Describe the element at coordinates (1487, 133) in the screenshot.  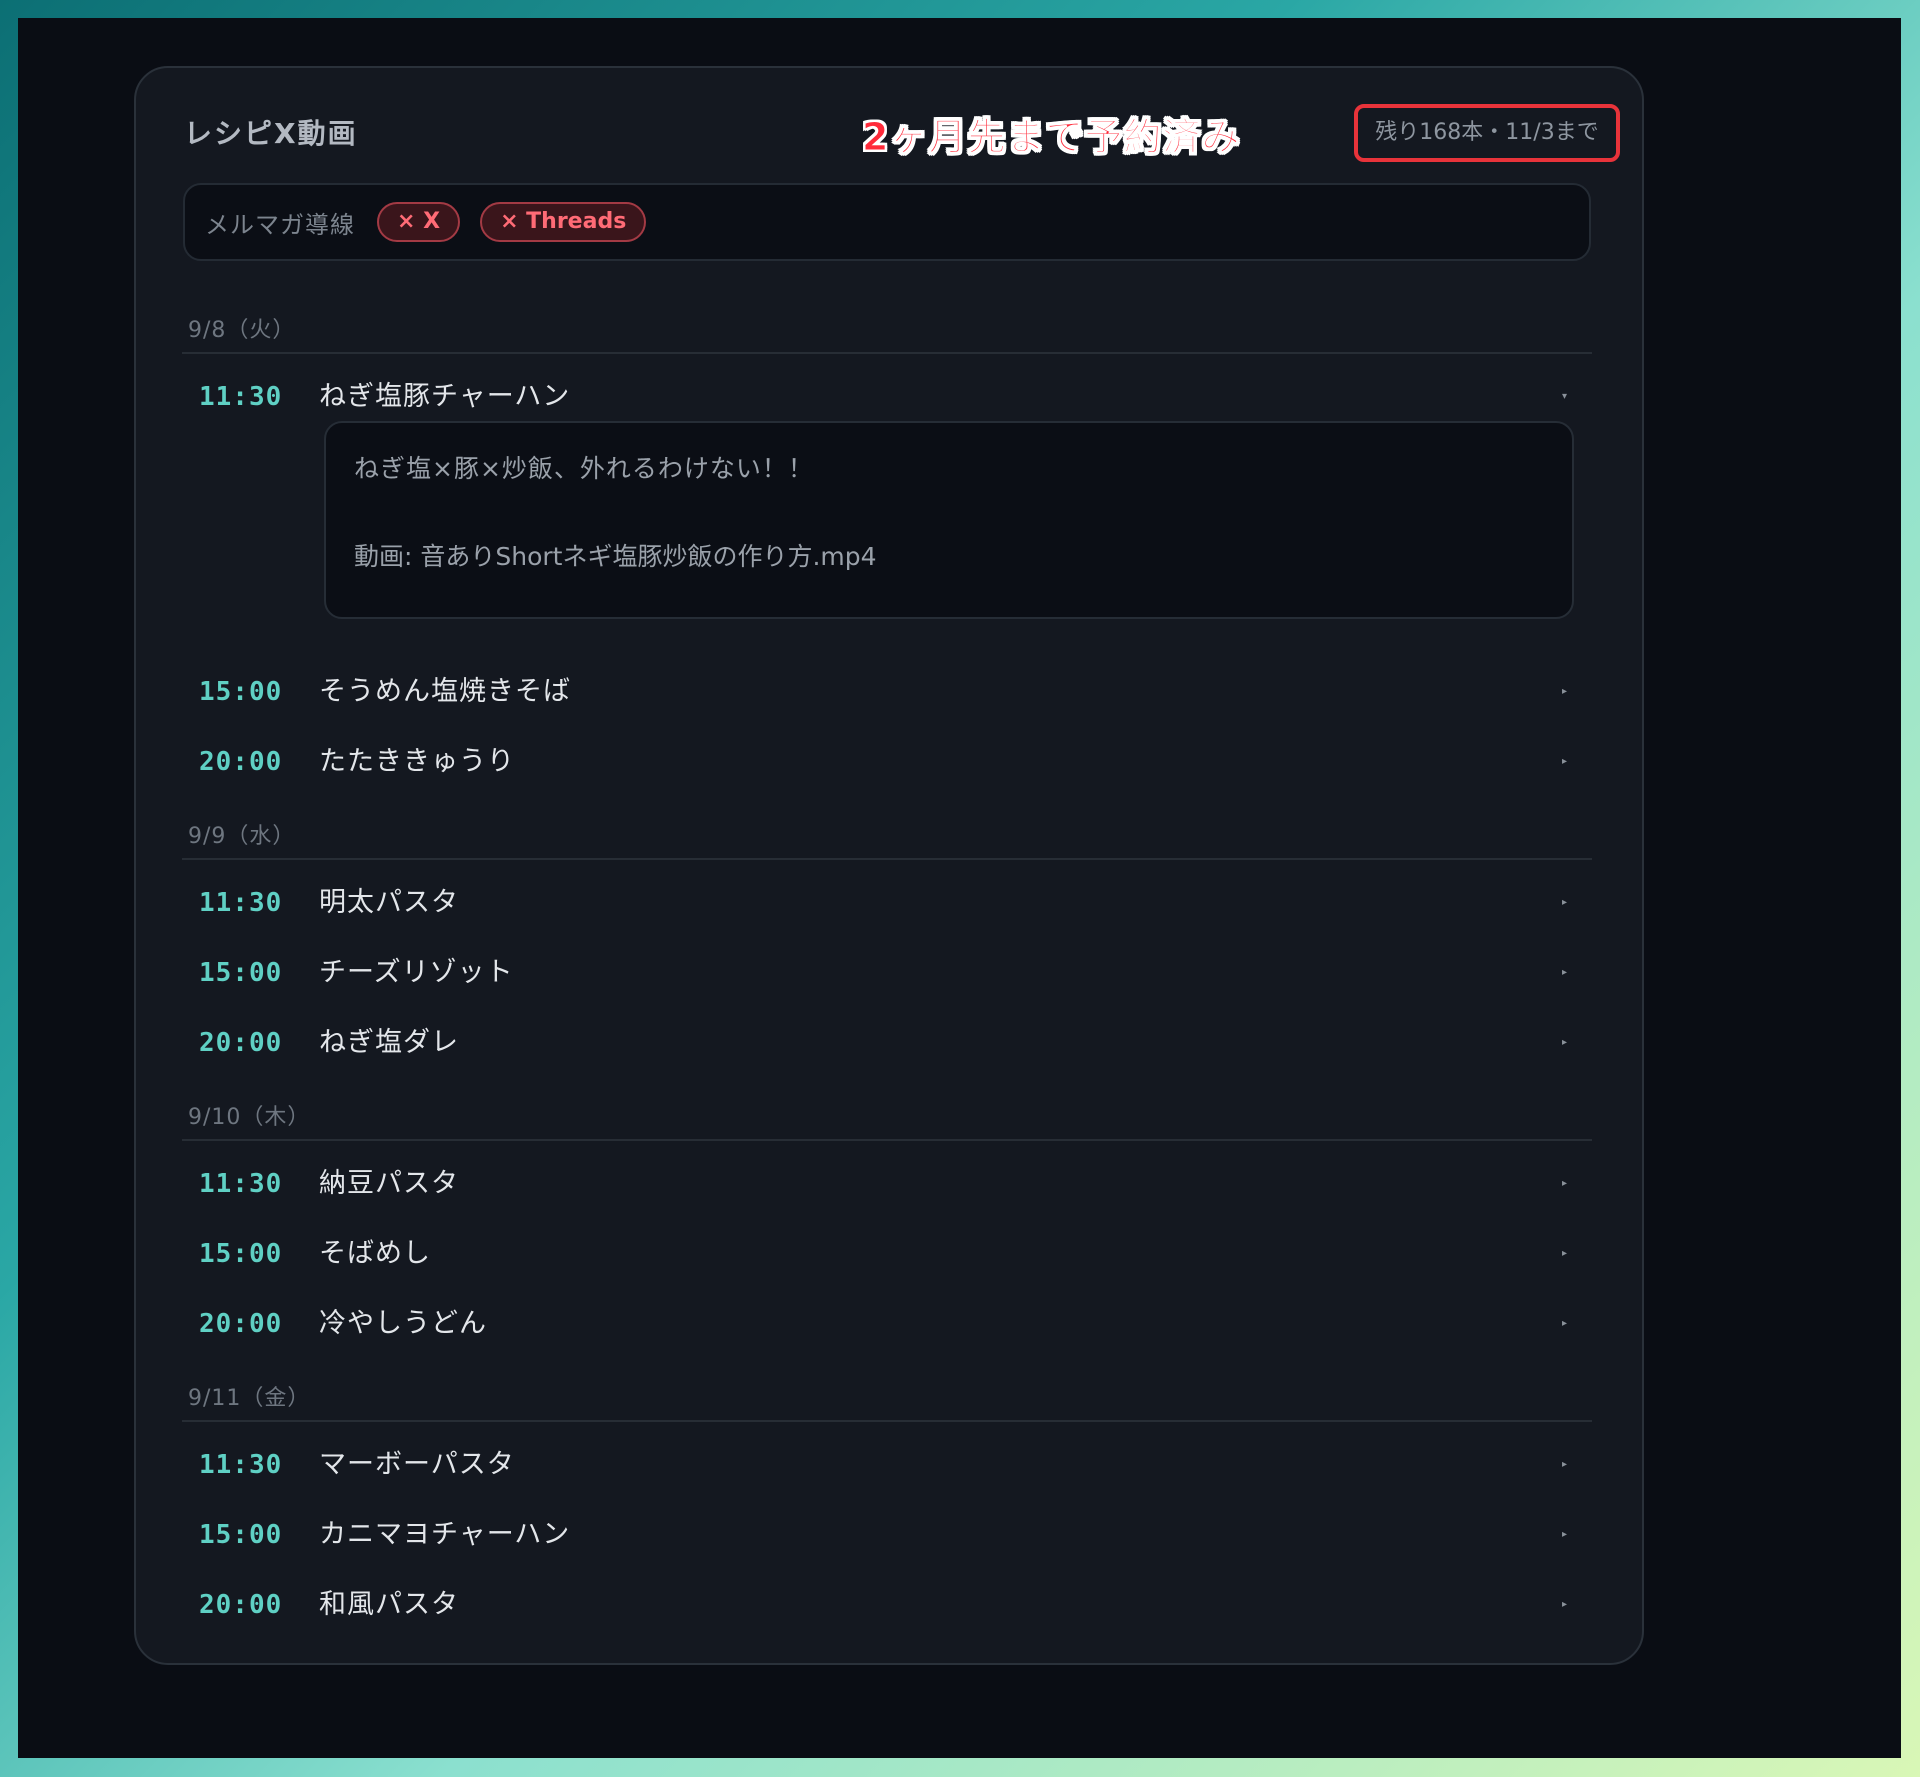
I see `remaining-count-badge: 残り168本・11/3まで` at that location.